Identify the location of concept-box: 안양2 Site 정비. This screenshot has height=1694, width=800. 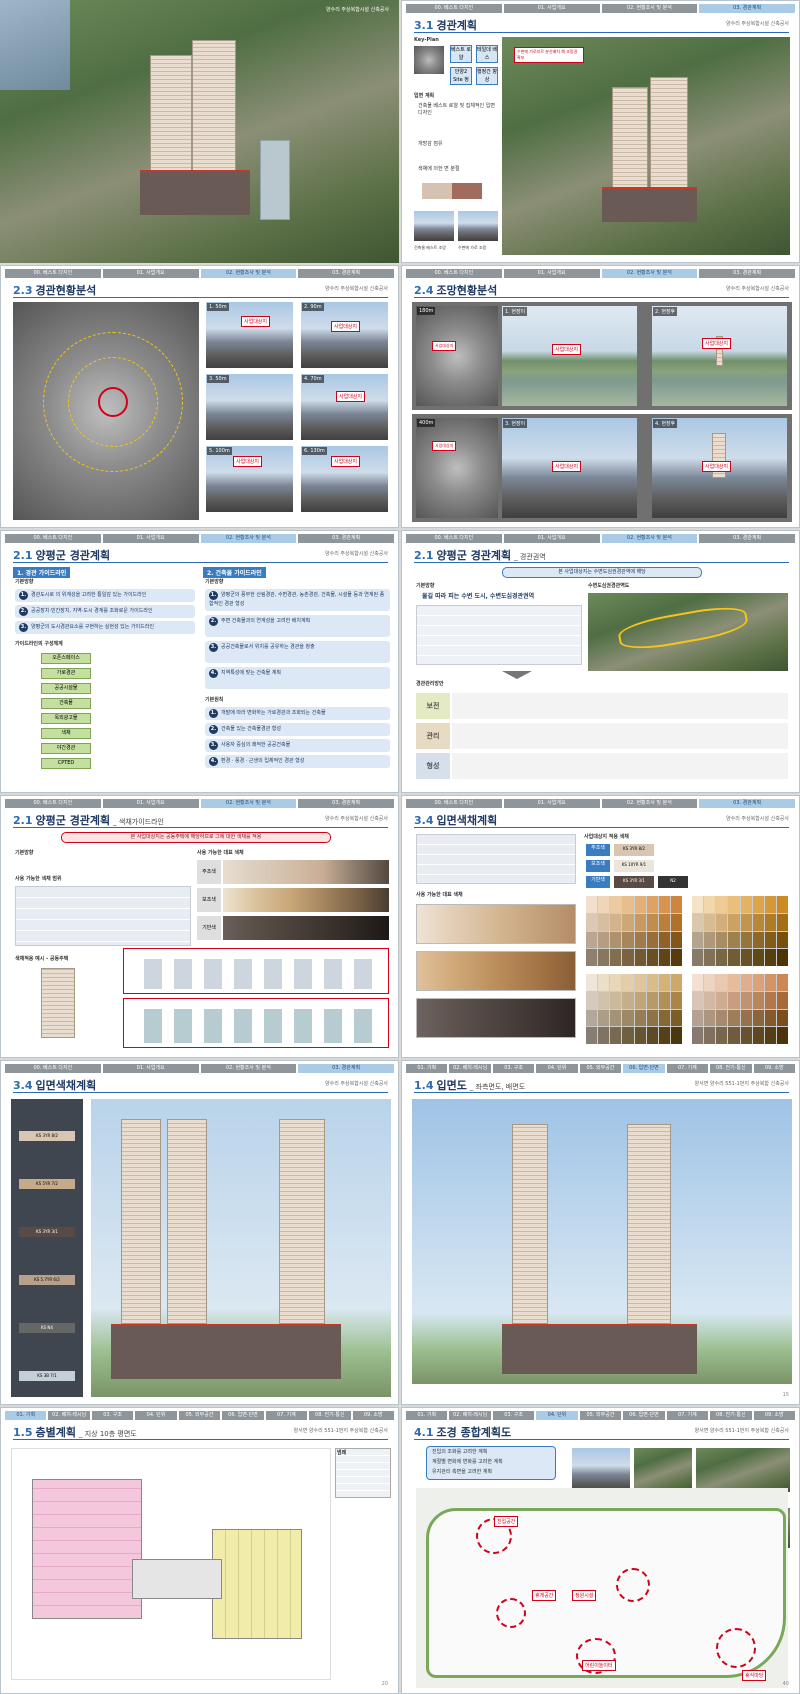
(461, 76).